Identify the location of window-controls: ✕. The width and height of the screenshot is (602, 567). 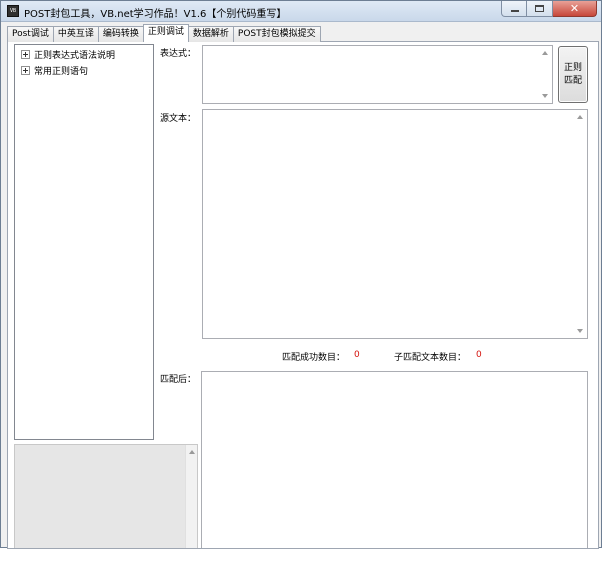
(549, 9).